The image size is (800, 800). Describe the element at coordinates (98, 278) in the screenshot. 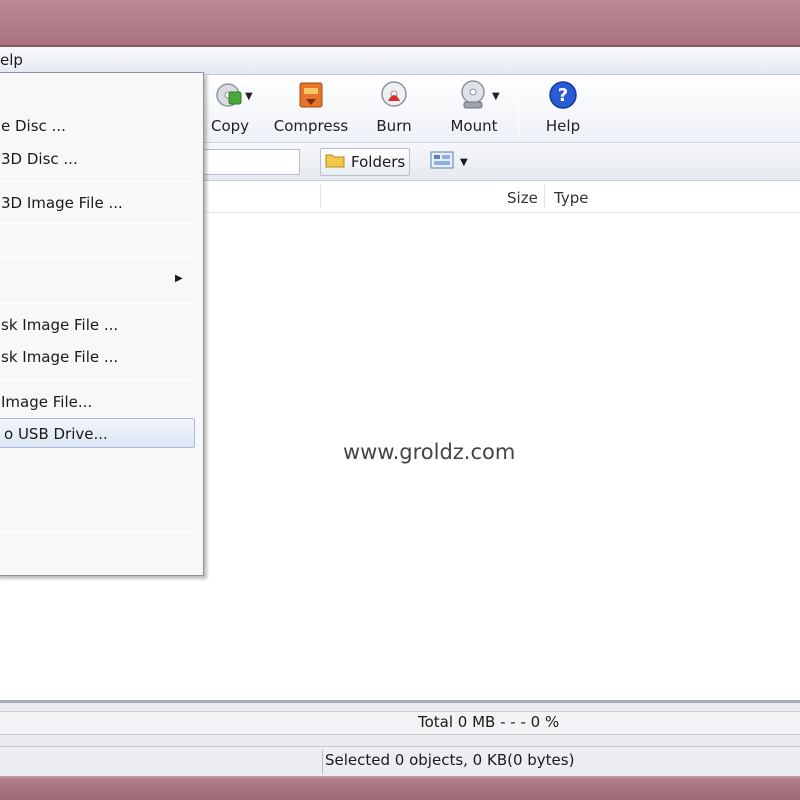

I see `menu-item-submenu` at that location.